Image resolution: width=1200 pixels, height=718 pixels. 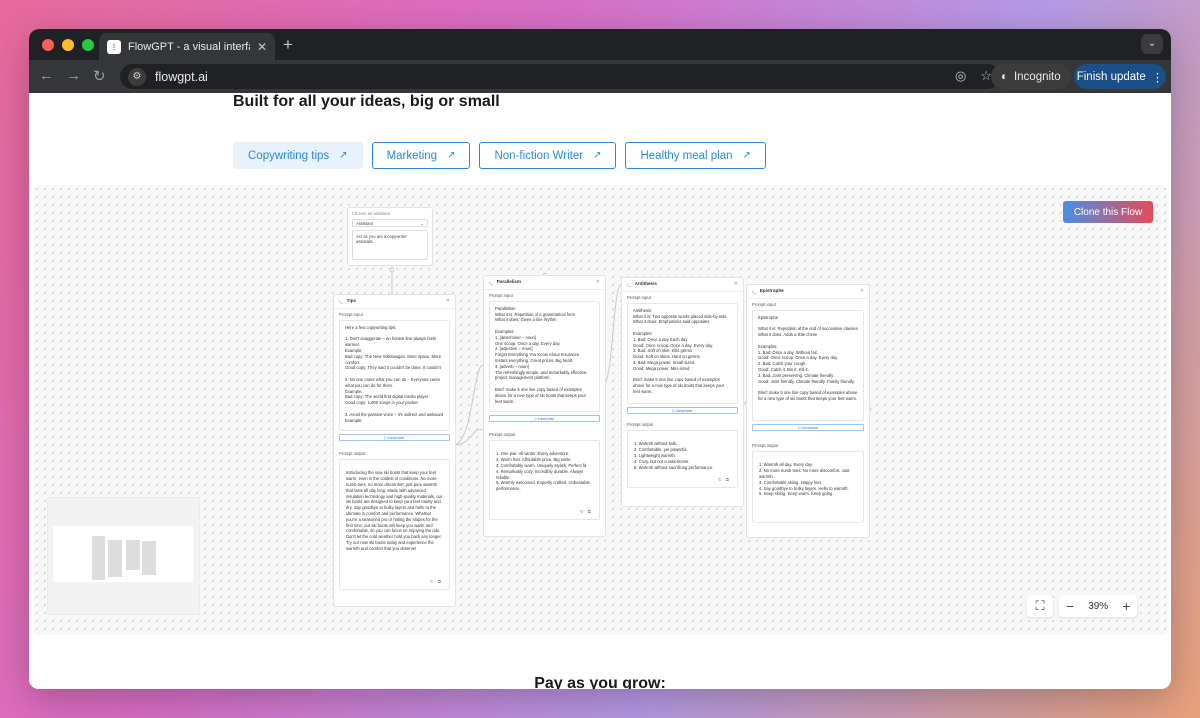 What do you see at coordinates (686, 155) in the screenshot?
I see `chip-label: Healthy meal plan` at bounding box center [686, 155].